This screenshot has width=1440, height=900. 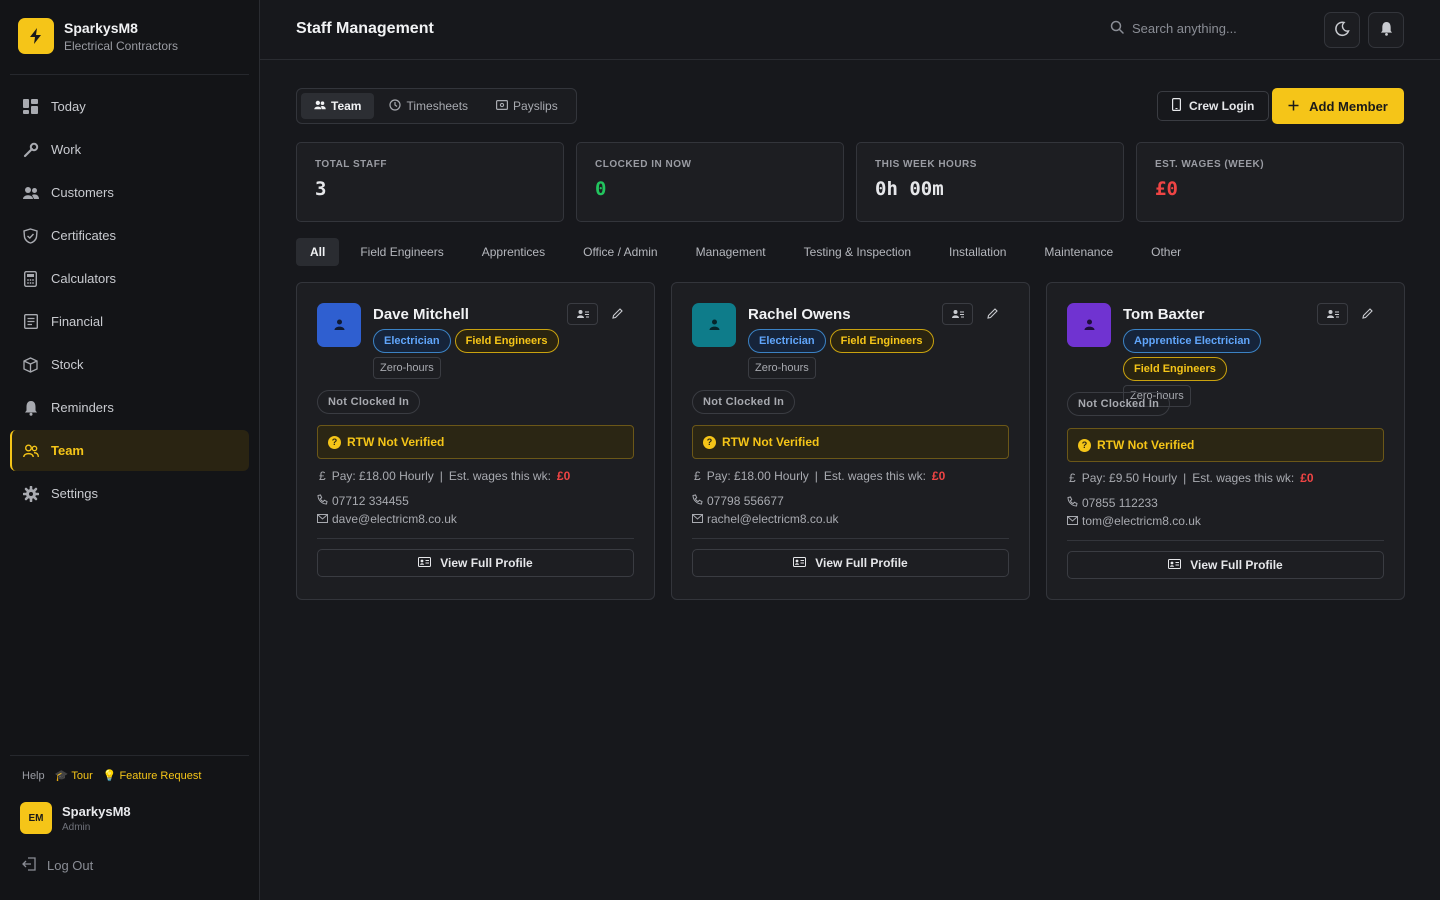 What do you see at coordinates (710, 182) in the screenshot?
I see `stat-card: CLOCKED IN NOW 0` at bounding box center [710, 182].